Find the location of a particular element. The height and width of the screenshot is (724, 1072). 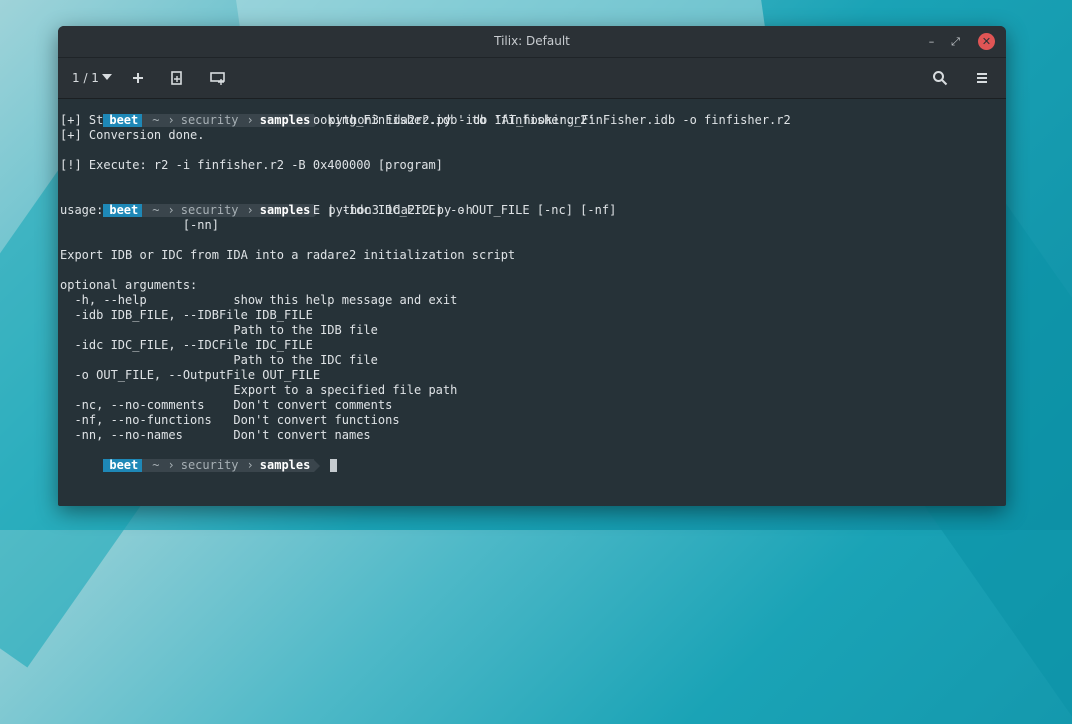

add-terminal-icon is located at coordinates (138, 78).